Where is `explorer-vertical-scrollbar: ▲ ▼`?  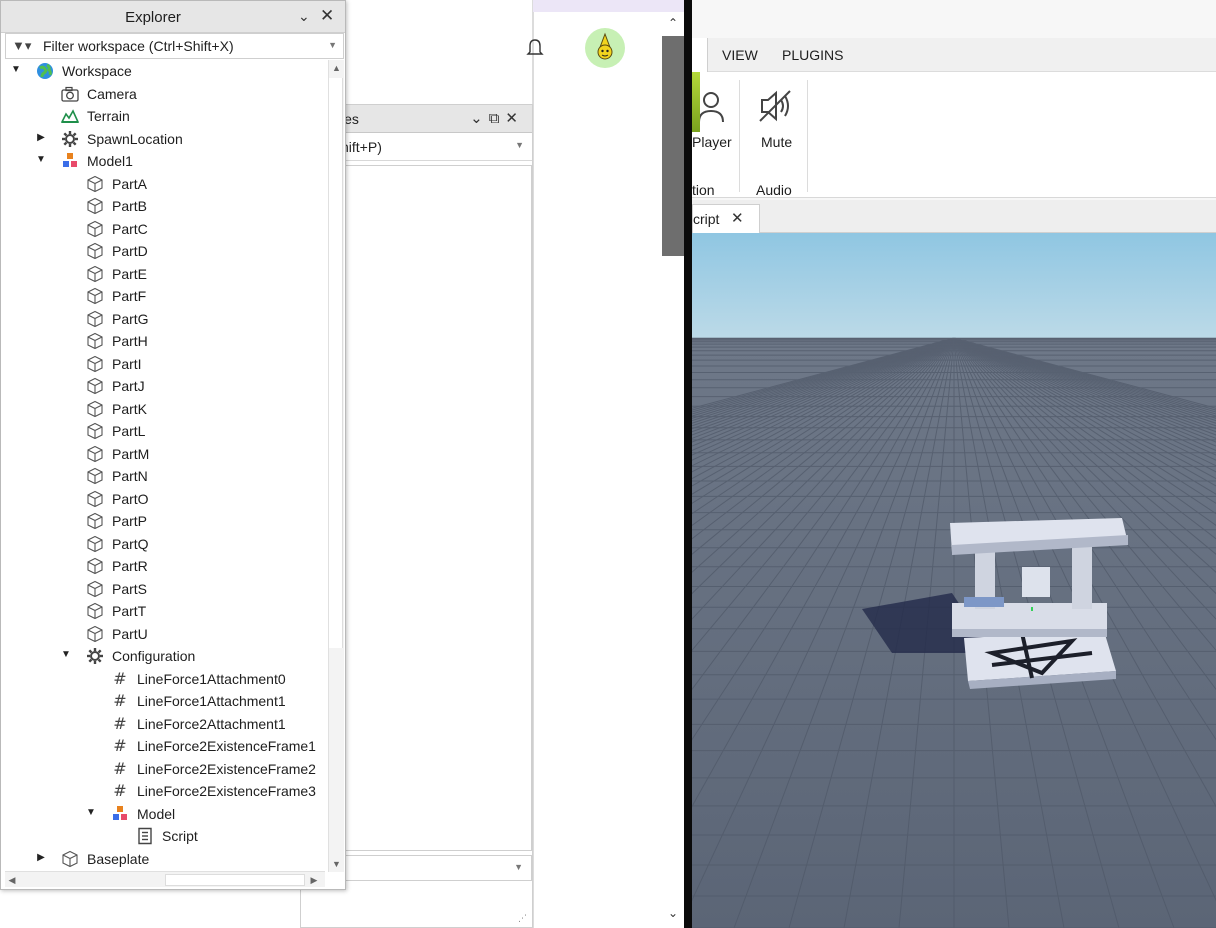 explorer-vertical-scrollbar: ▲ ▼ is located at coordinates (336, 466).